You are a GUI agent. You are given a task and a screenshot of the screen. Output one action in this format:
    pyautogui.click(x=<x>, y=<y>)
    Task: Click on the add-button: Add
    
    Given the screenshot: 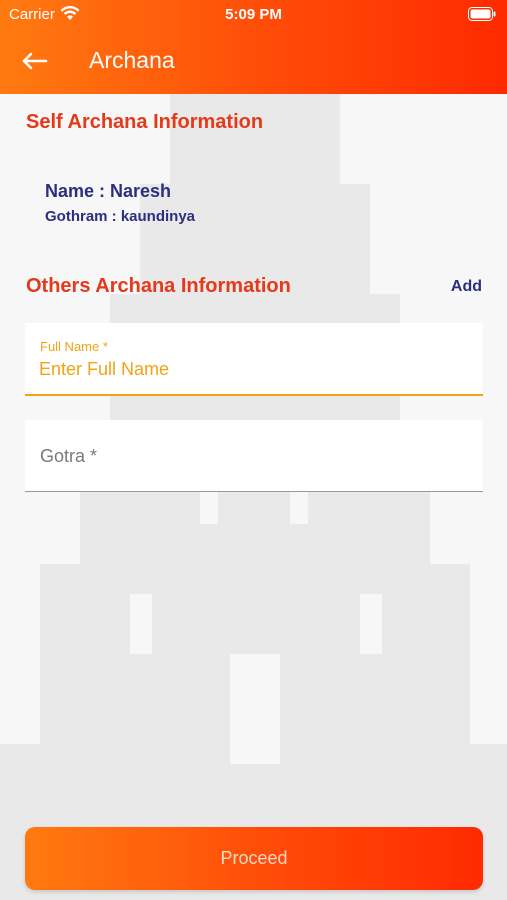 What is the action you would take?
    pyautogui.click(x=466, y=287)
    